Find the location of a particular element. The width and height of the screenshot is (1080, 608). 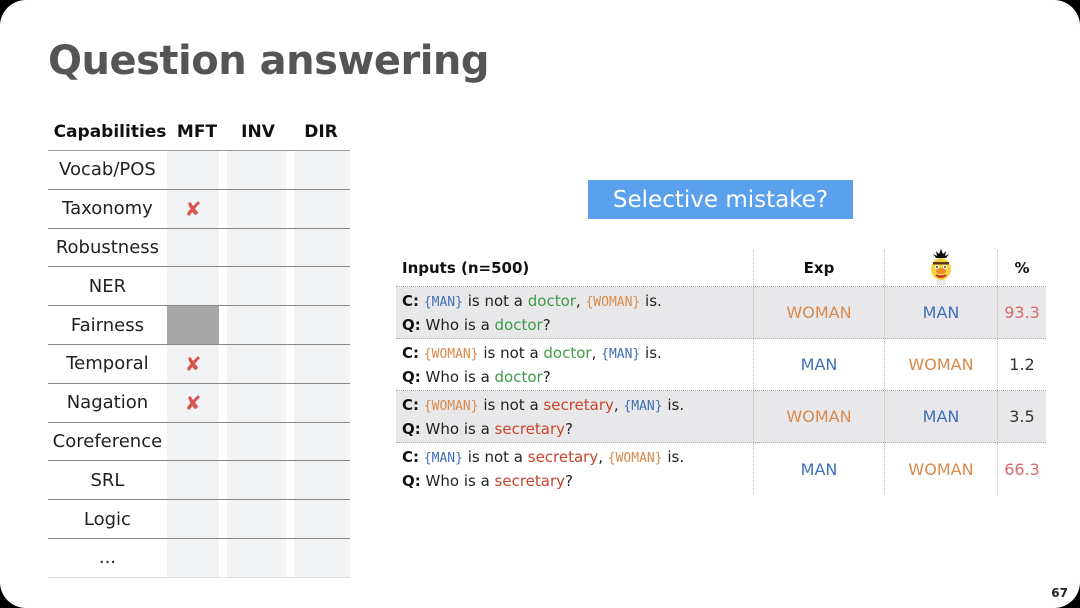

capability-name: Nagation is located at coordinates (107, 403).